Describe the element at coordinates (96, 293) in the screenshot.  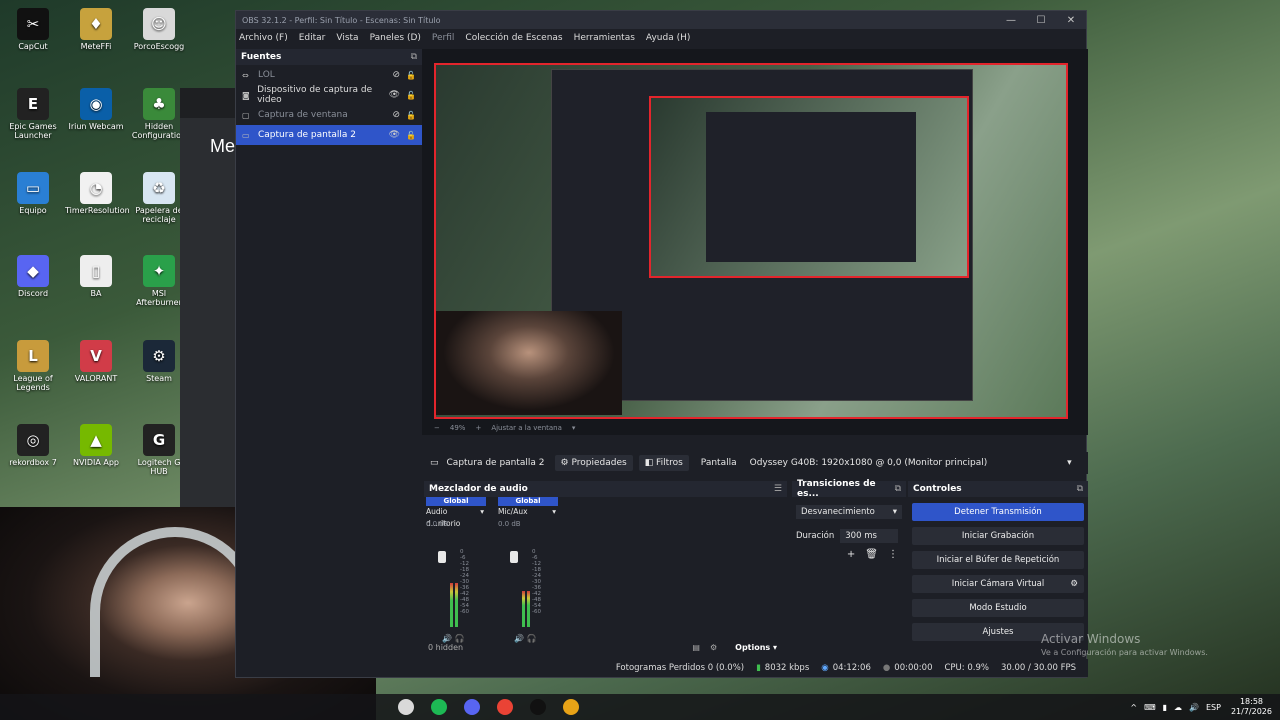
I see `desktop-icon-label: BA` at that location.